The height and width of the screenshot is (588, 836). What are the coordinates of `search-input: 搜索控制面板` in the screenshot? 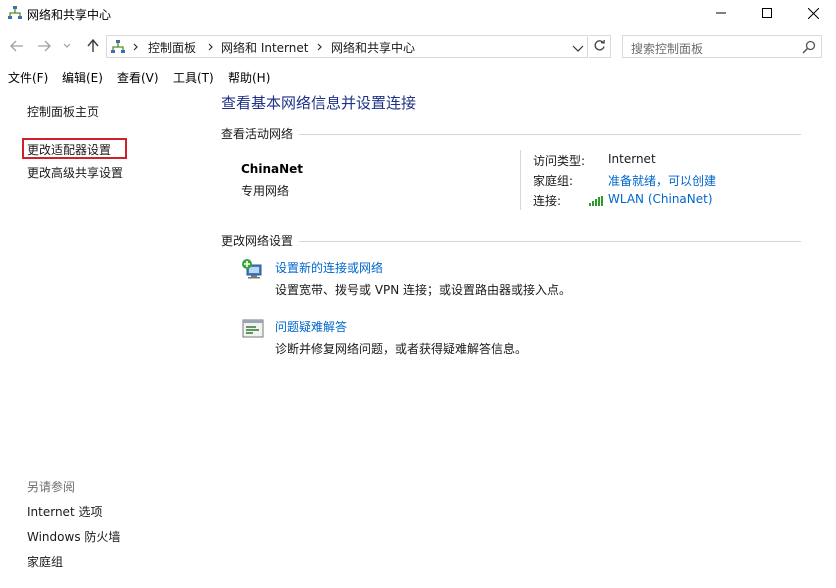 It's located at (667, 48).